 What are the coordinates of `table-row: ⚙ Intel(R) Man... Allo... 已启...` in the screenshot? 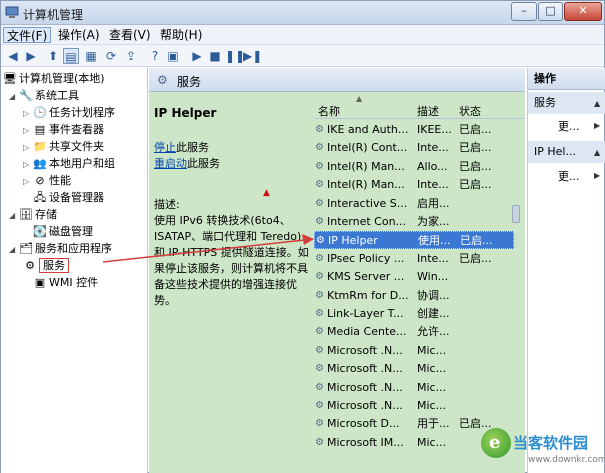 It's located at (414, 167).